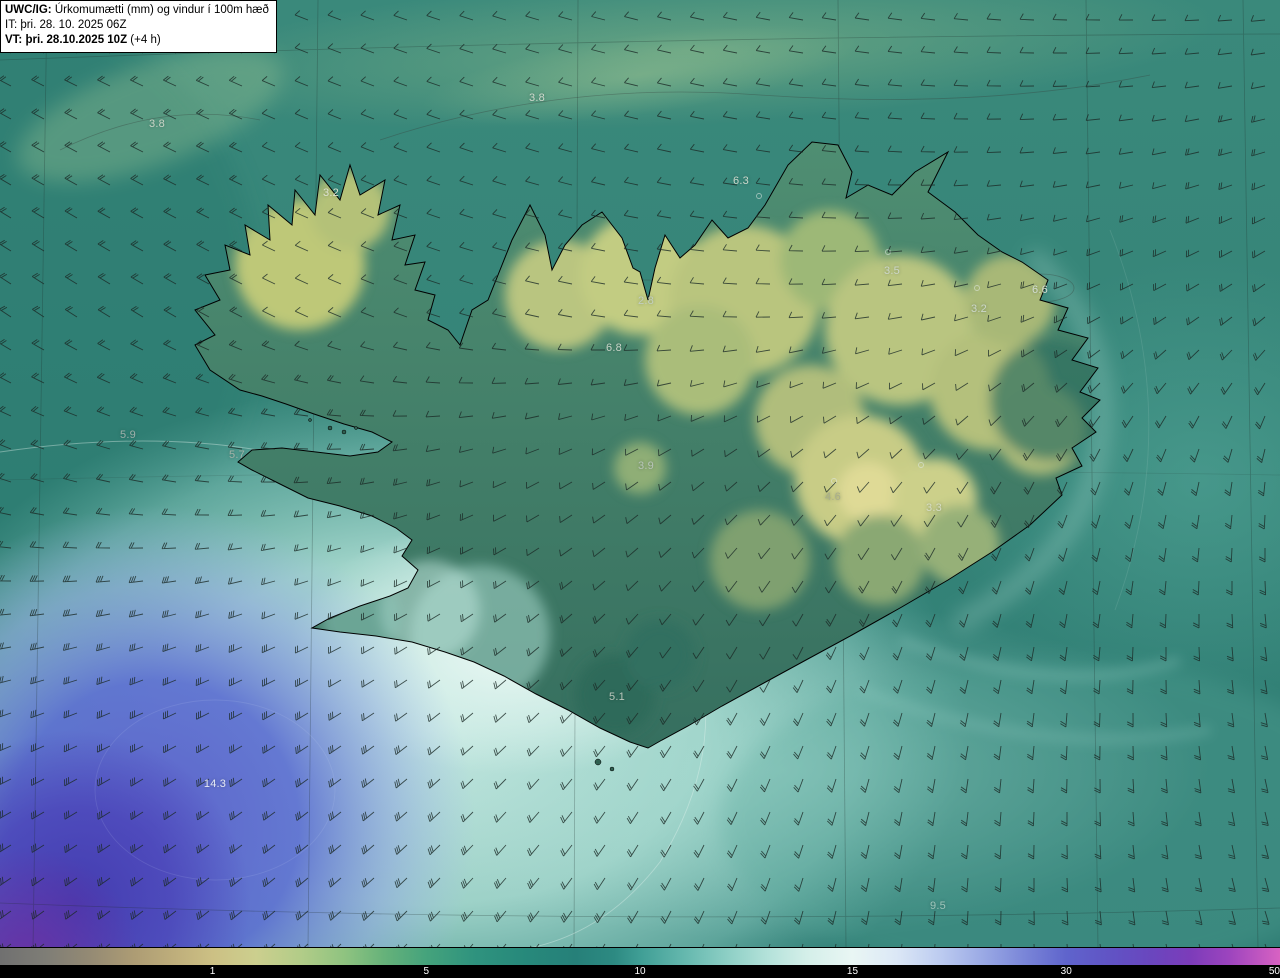  Describe the element at coordinates (66, 25) in the screenshot. I see `init-time-line: IT: þri. 28. 10. 2025 06Z` at that location.